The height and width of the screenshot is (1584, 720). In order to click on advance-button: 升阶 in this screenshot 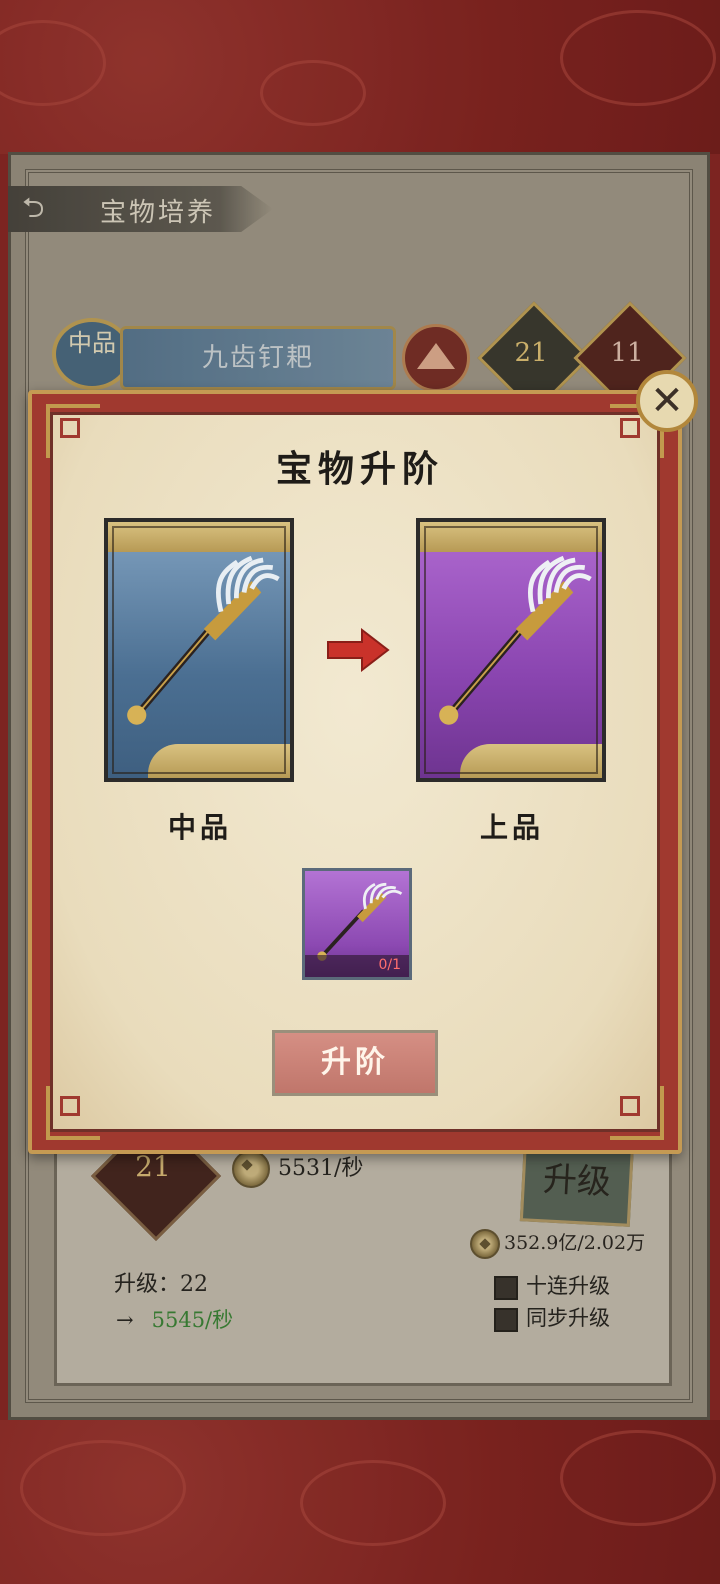, I will do `click(355, 1063)`.